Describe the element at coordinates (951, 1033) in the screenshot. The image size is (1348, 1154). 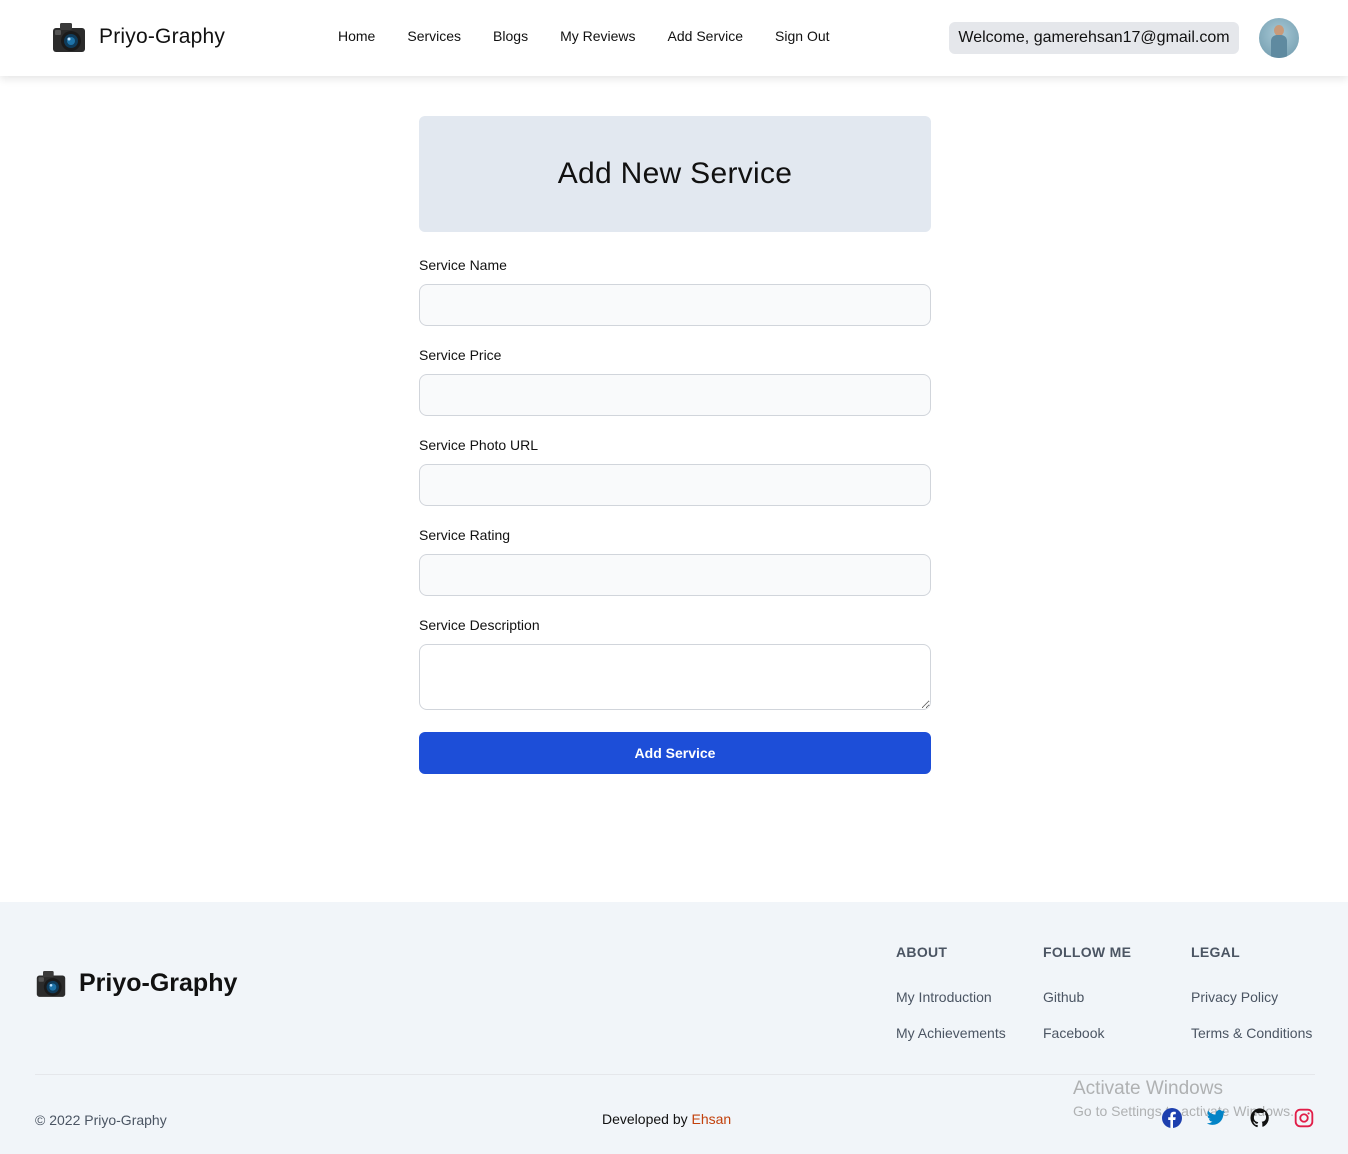
I see `footer-link-my-achievements: My Achievements` at that location.